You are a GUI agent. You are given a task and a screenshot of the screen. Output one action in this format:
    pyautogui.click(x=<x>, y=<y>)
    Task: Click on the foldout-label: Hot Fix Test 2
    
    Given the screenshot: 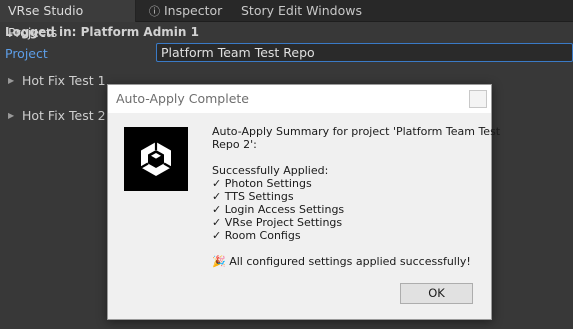 What is the action you would take?
    pyautogui.click(x=64, y=115)
    